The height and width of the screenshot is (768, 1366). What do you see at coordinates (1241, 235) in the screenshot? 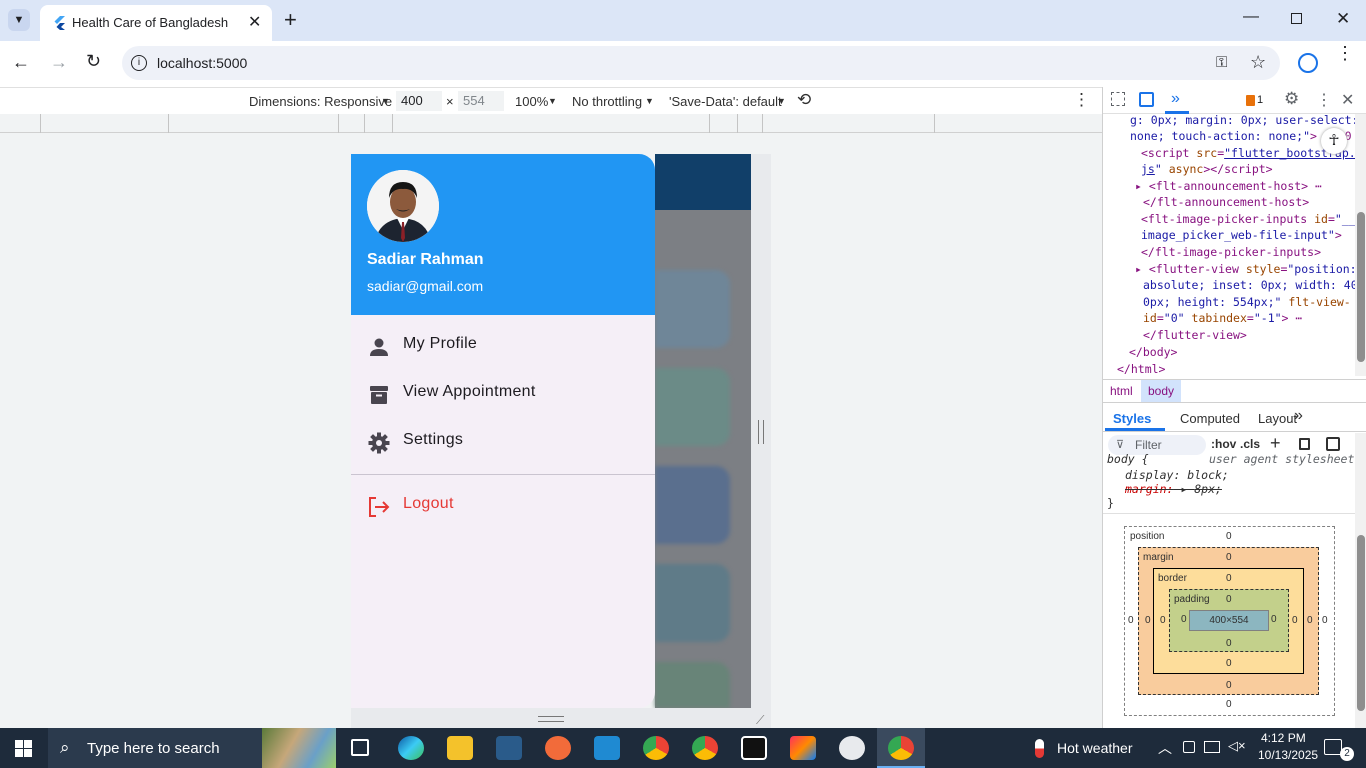
I see `dom-line: image_picker_web-file-input">` at bounding box center [1241, 235].